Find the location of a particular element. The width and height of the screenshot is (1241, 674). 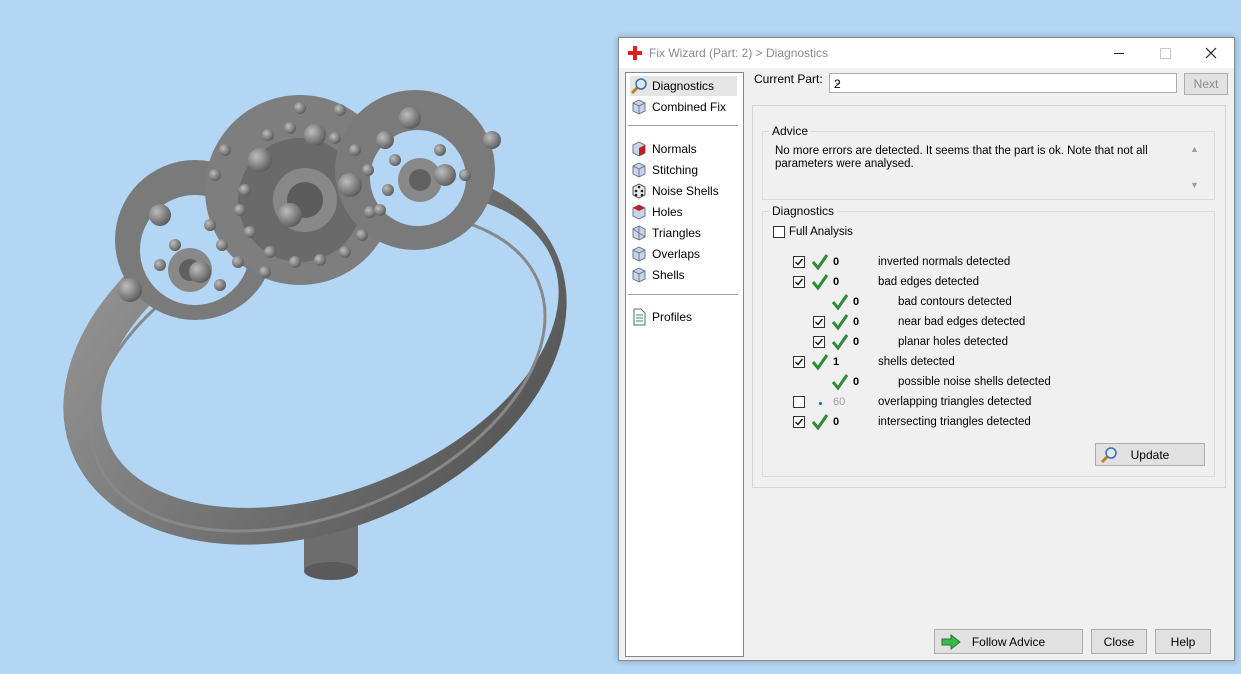

sidebar-item-label: Noise Shells is located at coordinates (685, 191).